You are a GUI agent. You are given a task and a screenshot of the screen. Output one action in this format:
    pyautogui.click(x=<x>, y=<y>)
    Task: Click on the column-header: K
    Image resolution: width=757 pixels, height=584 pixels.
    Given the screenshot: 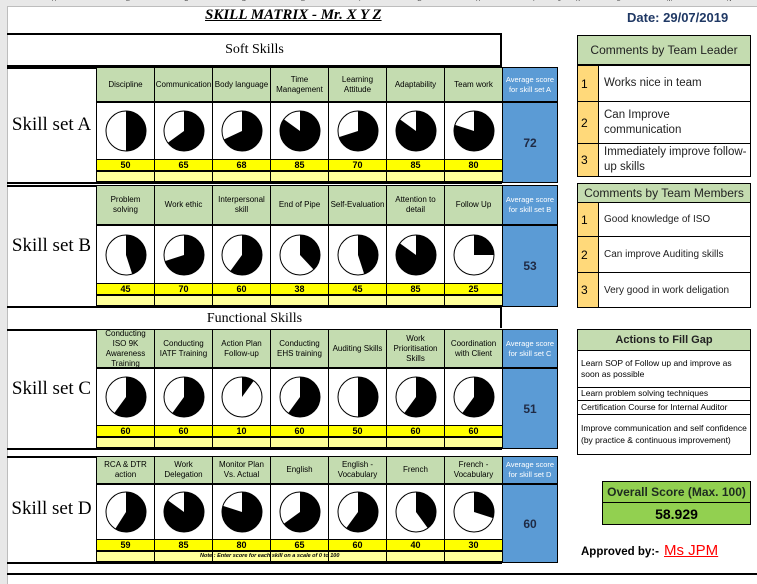 What is the action you would take?
    pyautogui.click(x=578, y=1)
    